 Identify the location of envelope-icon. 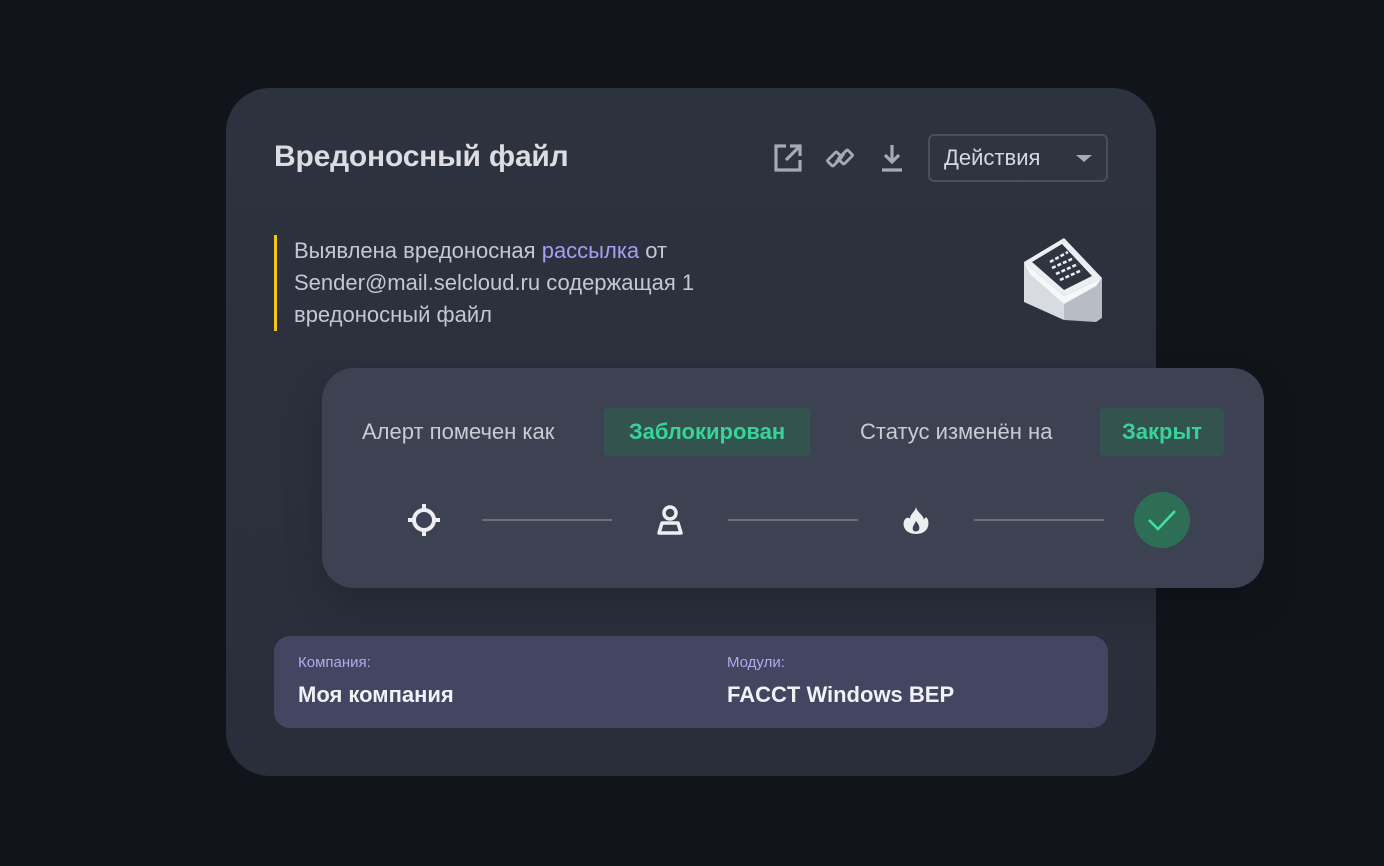
(1063, 280).